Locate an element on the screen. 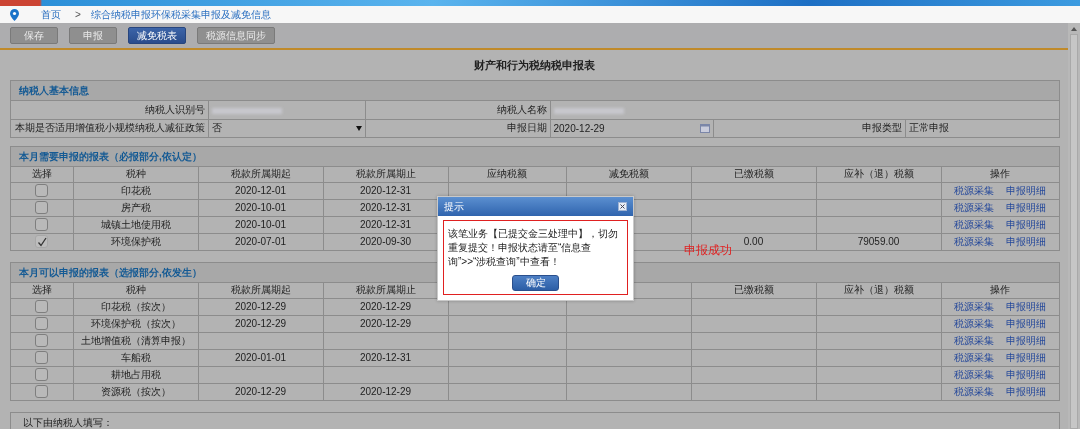  field-label: 申报日期 is located at coordinates (526, 128).